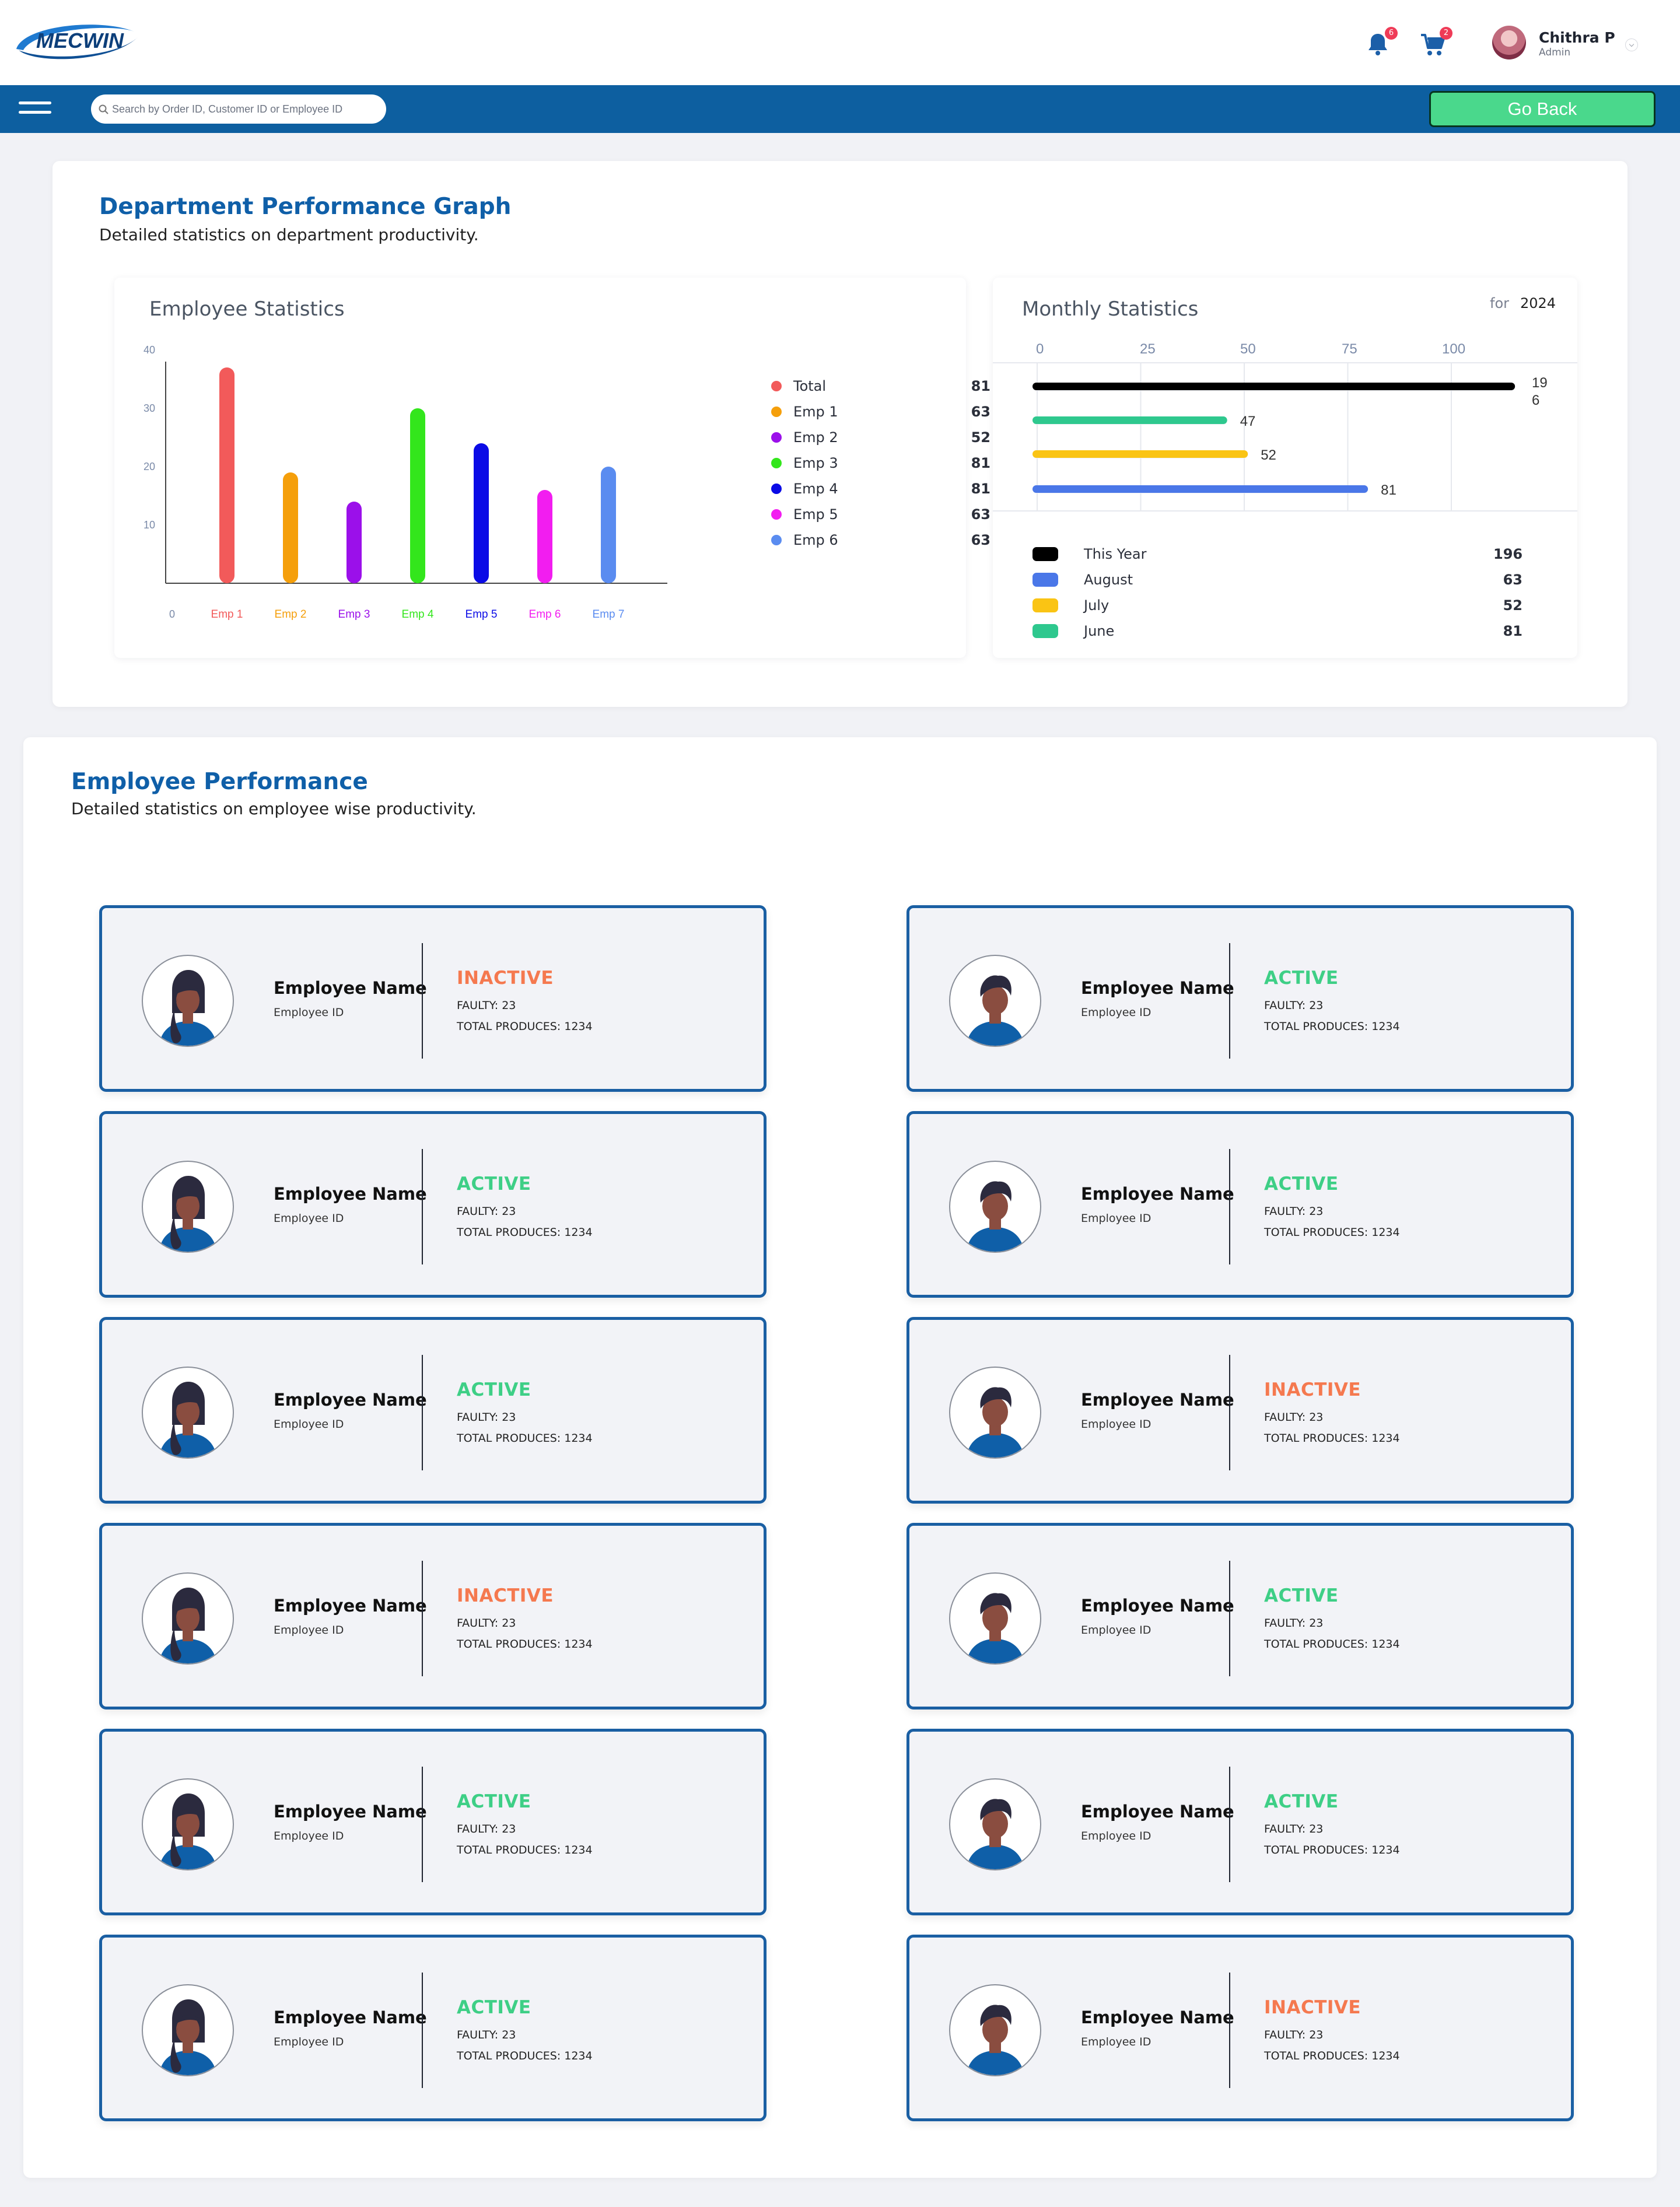 The height and width of the screenshot is (2207, 1680). What do you see at coordinates (246, 109) in the screenshot?
I see `search-input` at bounding box center [246, 109].